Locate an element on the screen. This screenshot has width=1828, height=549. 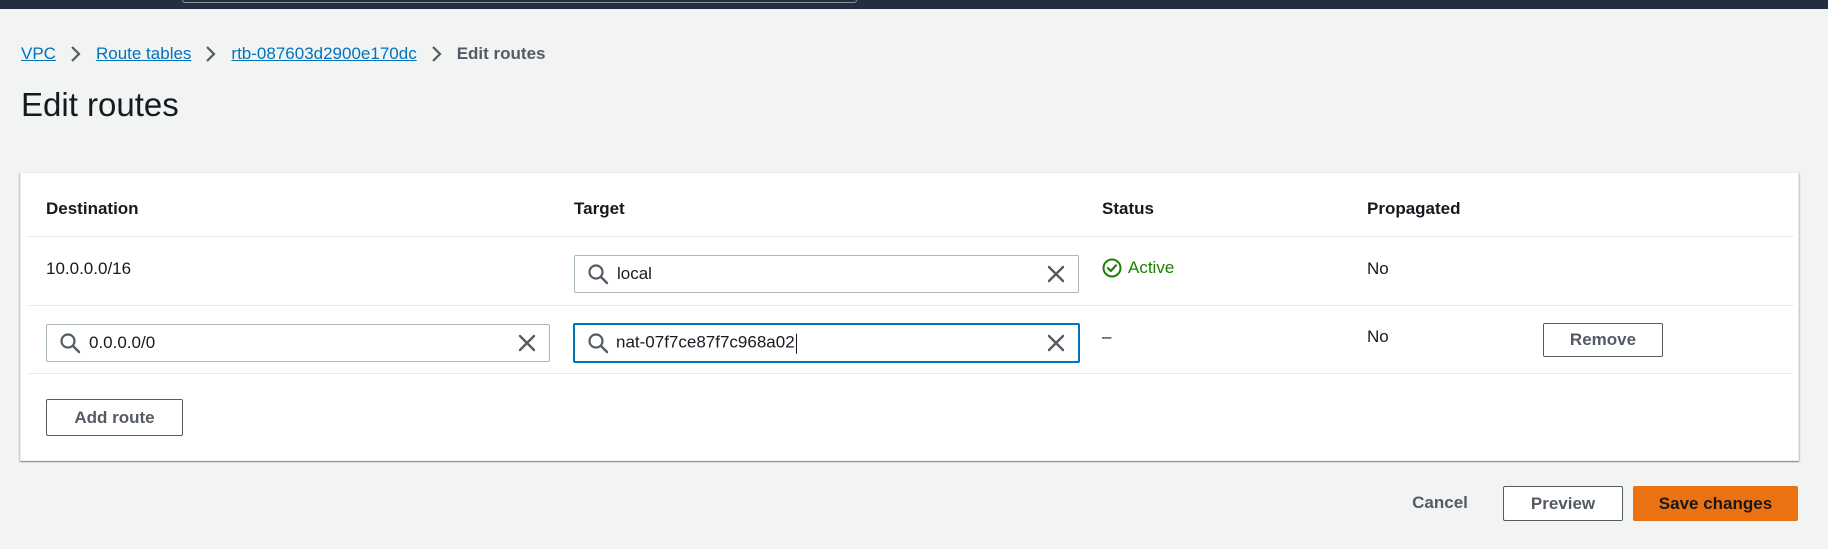
column-header-destination: Destination is located at coordinates (92, 208).